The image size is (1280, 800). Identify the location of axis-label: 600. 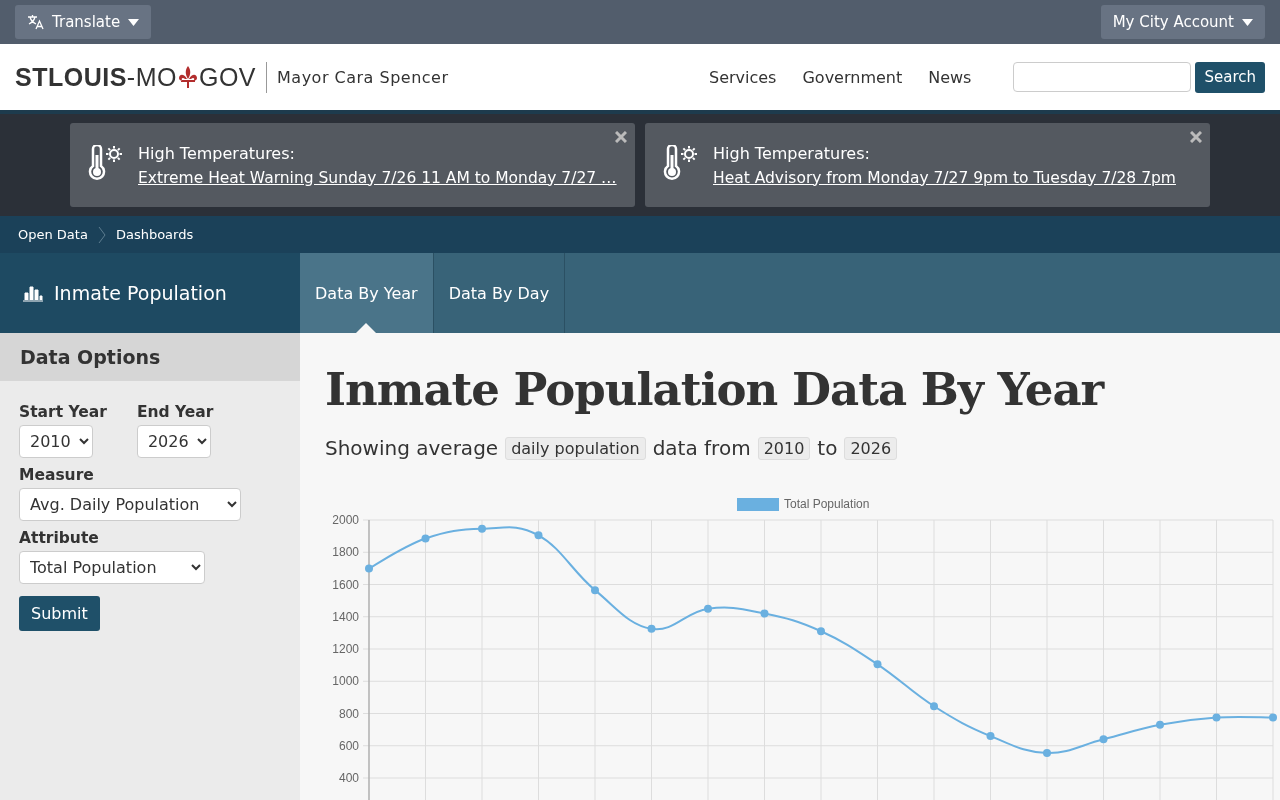
(348, 745).